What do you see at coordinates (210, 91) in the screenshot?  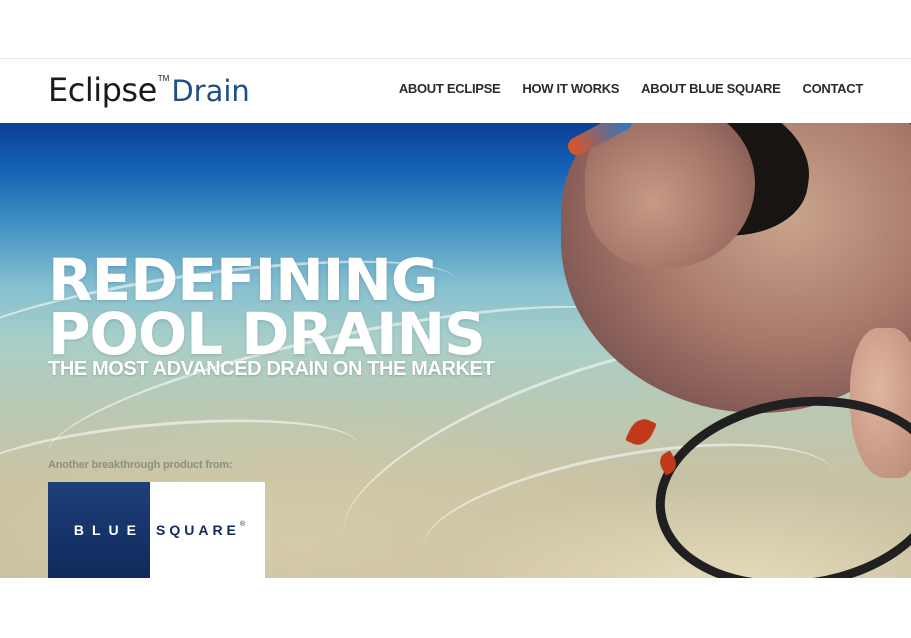 I see `logo-drain-text: Drain` at bounding box center [210, 91].